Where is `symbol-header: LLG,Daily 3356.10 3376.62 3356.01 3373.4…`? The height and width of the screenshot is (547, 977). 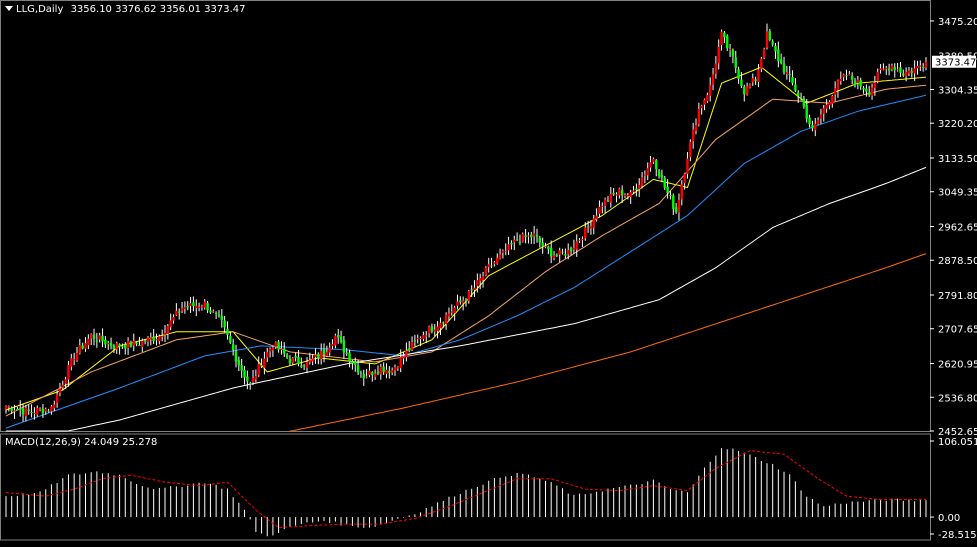
symbol-header: LLG,Daily 3356.10 3376.62 3356.01 3373.4… is located at coordinates (125, 9).